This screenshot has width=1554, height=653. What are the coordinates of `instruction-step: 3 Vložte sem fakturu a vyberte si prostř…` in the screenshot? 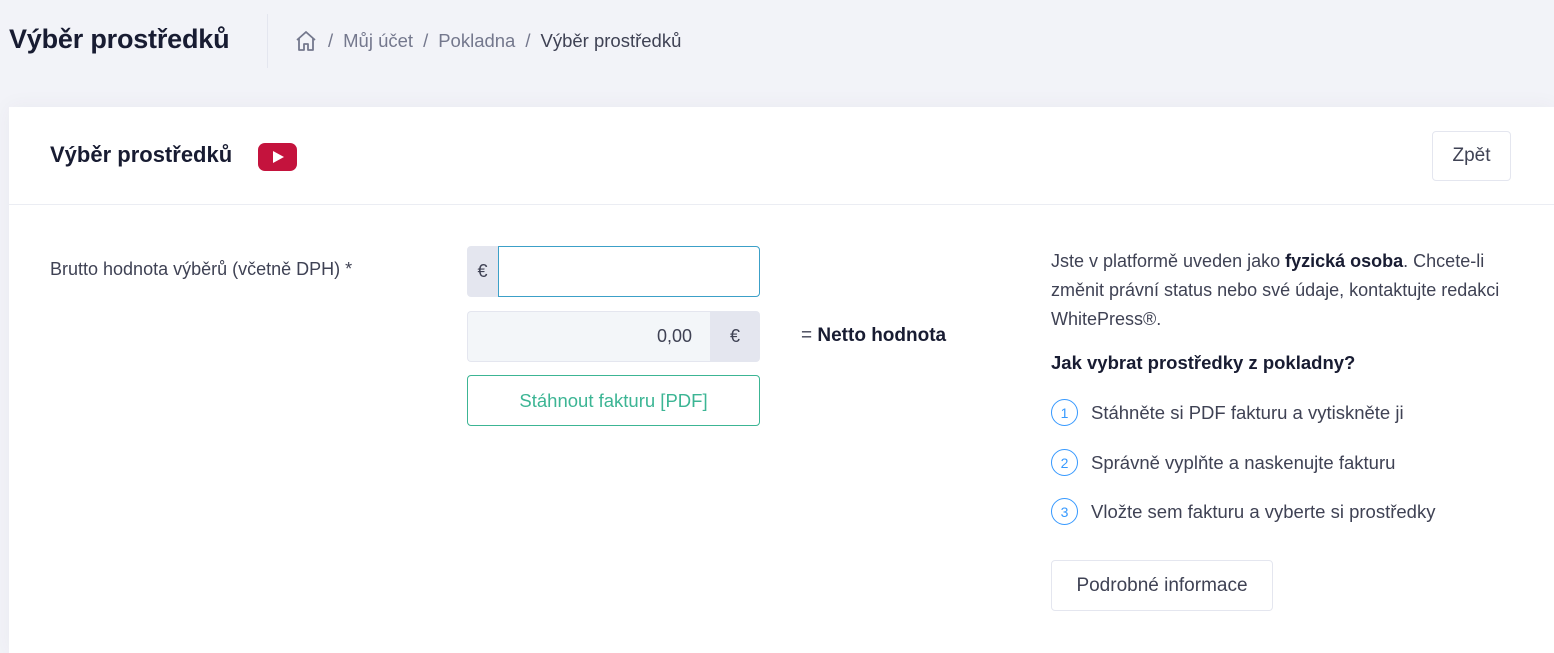 It's located at (1243, 511).